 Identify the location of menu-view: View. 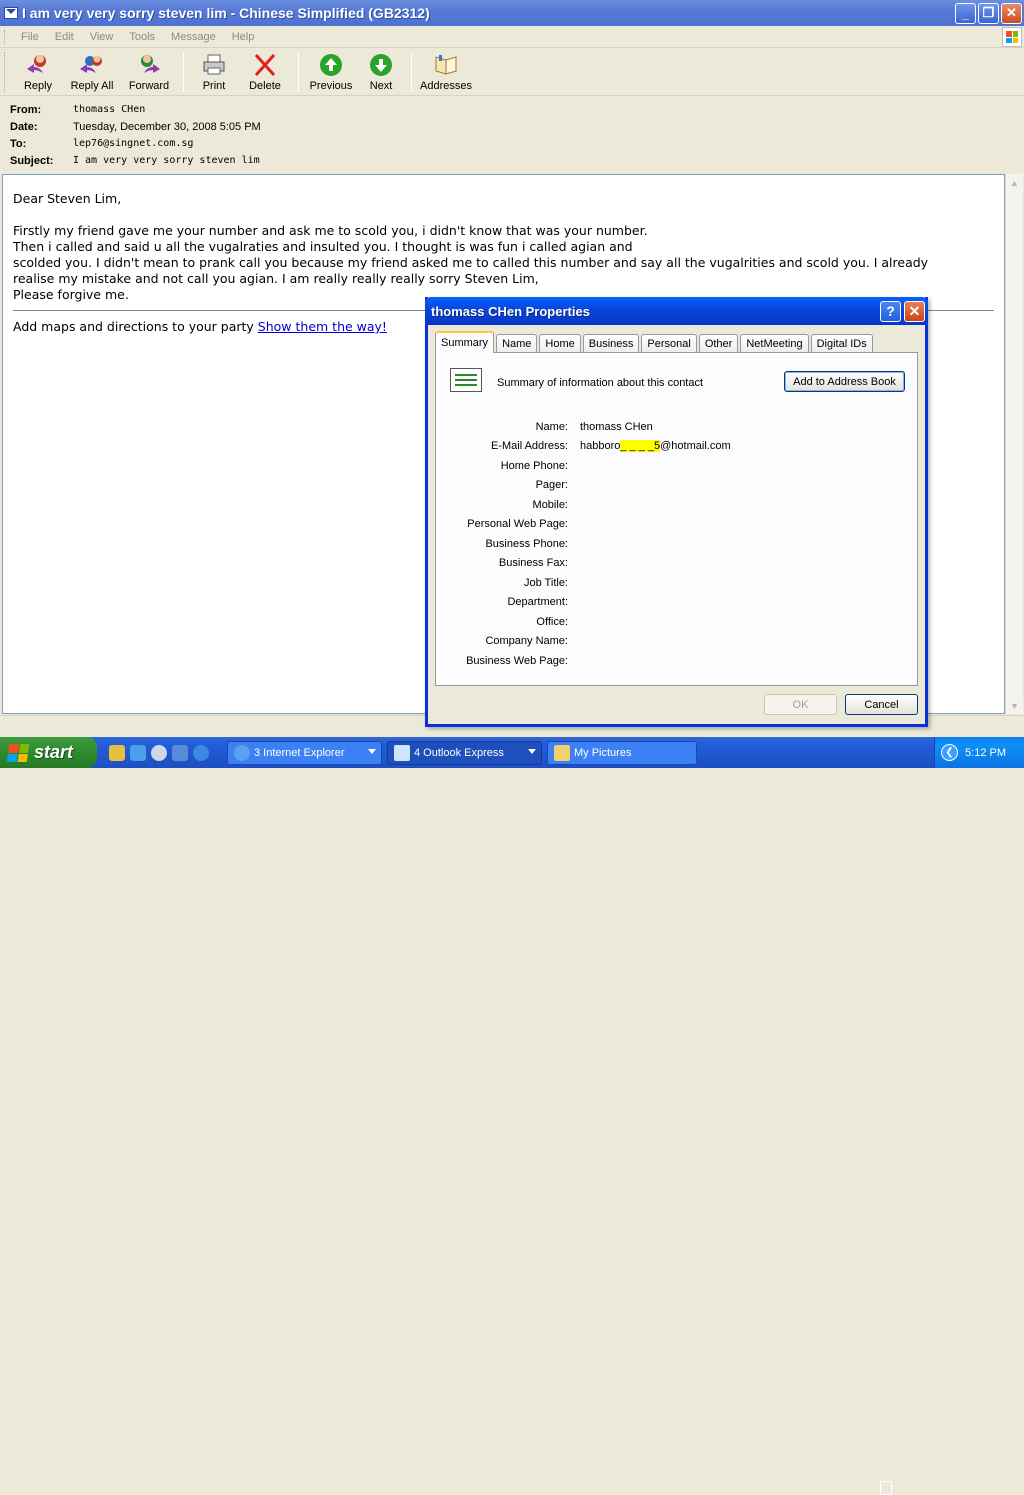
(102, 37).